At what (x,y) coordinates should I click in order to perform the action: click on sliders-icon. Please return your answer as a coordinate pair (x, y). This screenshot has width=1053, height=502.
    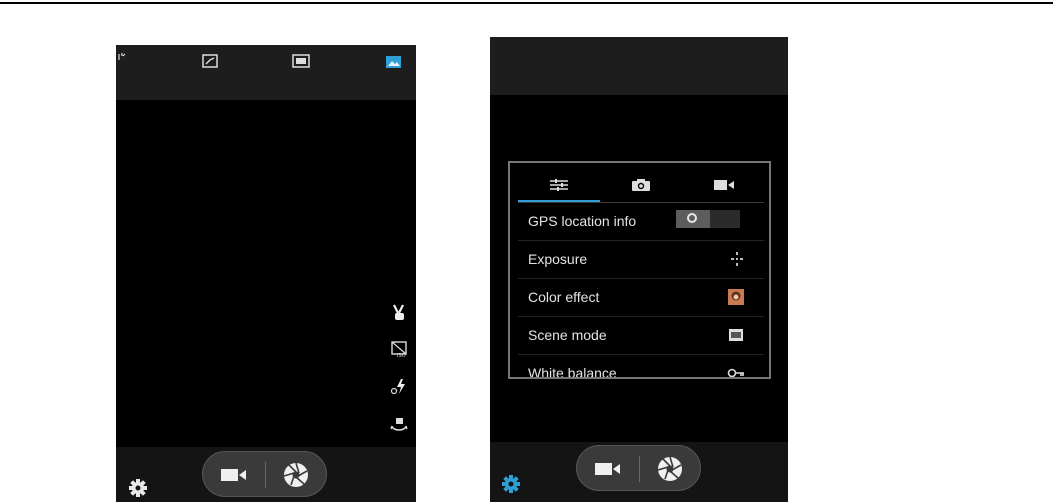
    Looking at the image, I should click on (559, 185).